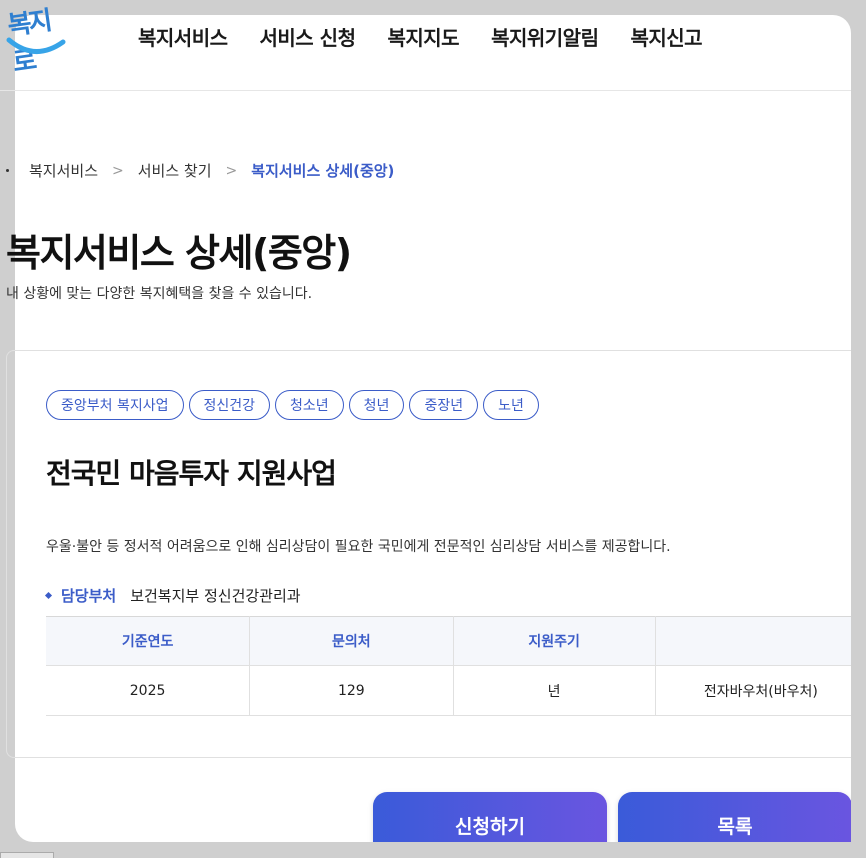 The image size is (866, 858). I want to click on service-title: 전국민 마음투자 지원사업, so click(191, 473).